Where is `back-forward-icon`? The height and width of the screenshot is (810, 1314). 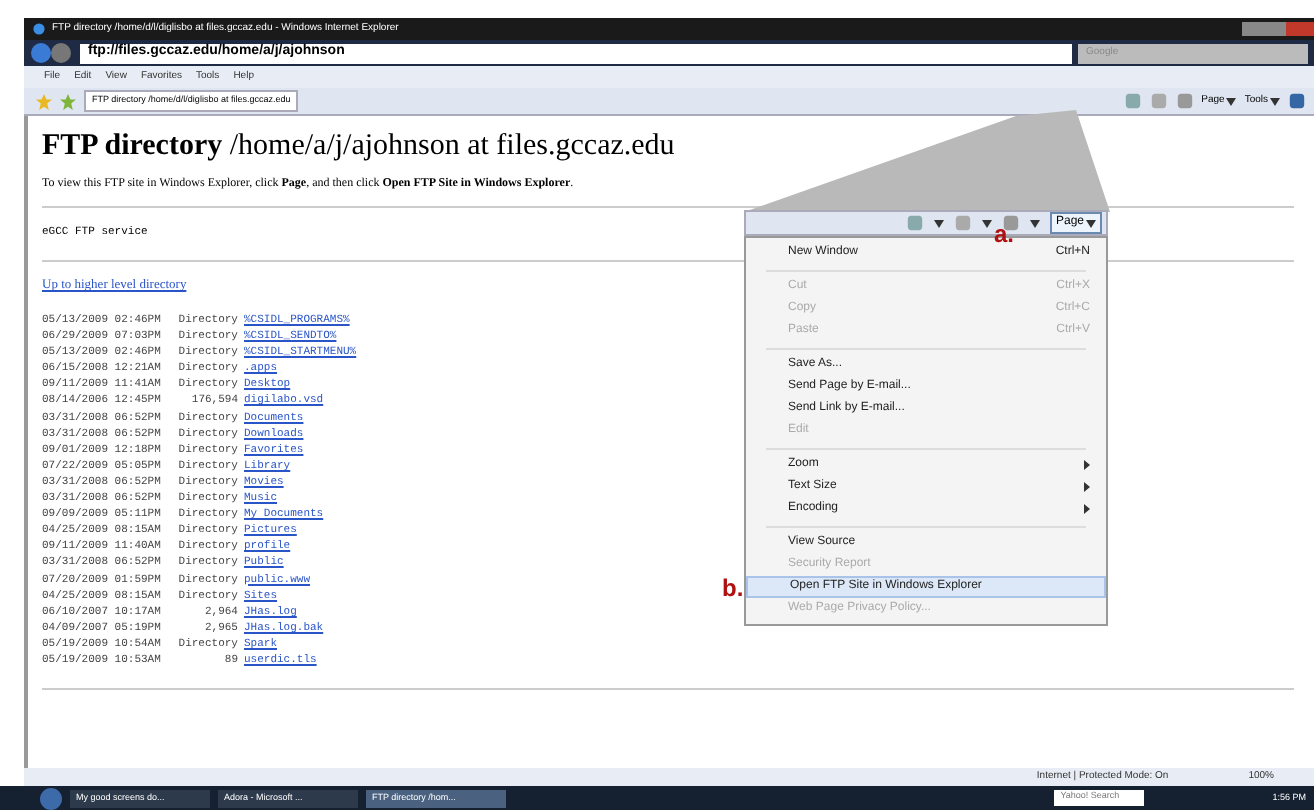
back-forward-icon is located at coordinates (52, 53).